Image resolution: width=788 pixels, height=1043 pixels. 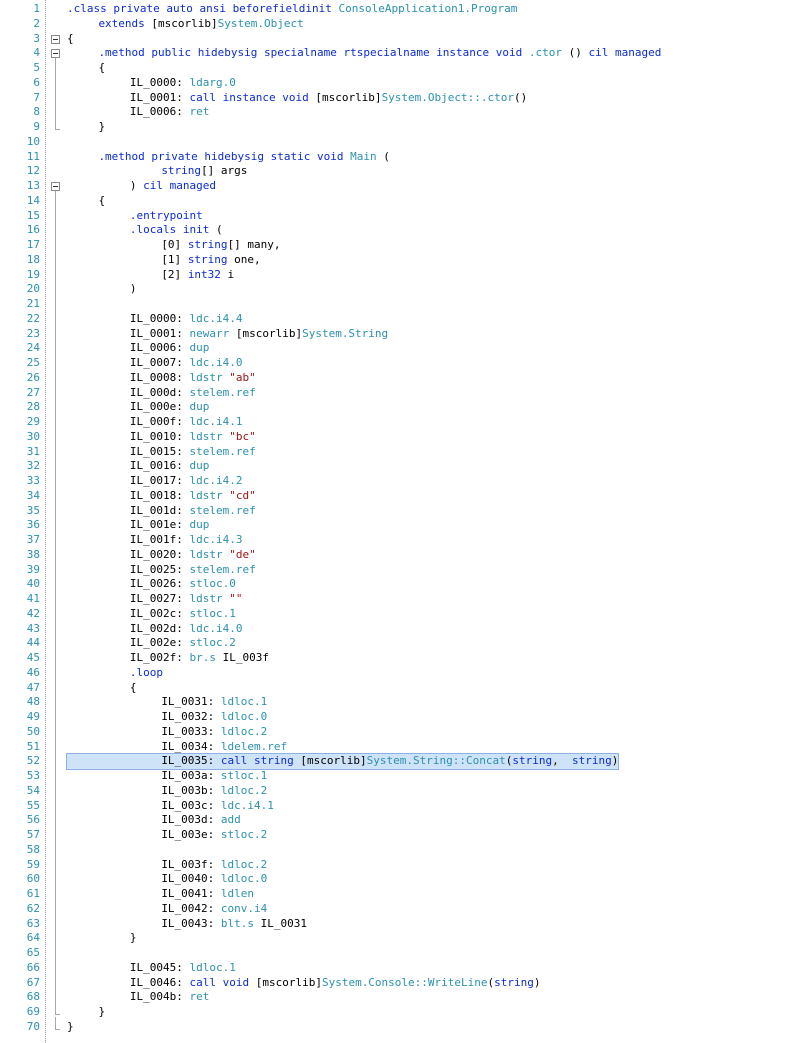 What do you see at coordinates (159, 480) in the screenshot?
I see `code-token: IL_0017:` at bounding box center [159, 480].